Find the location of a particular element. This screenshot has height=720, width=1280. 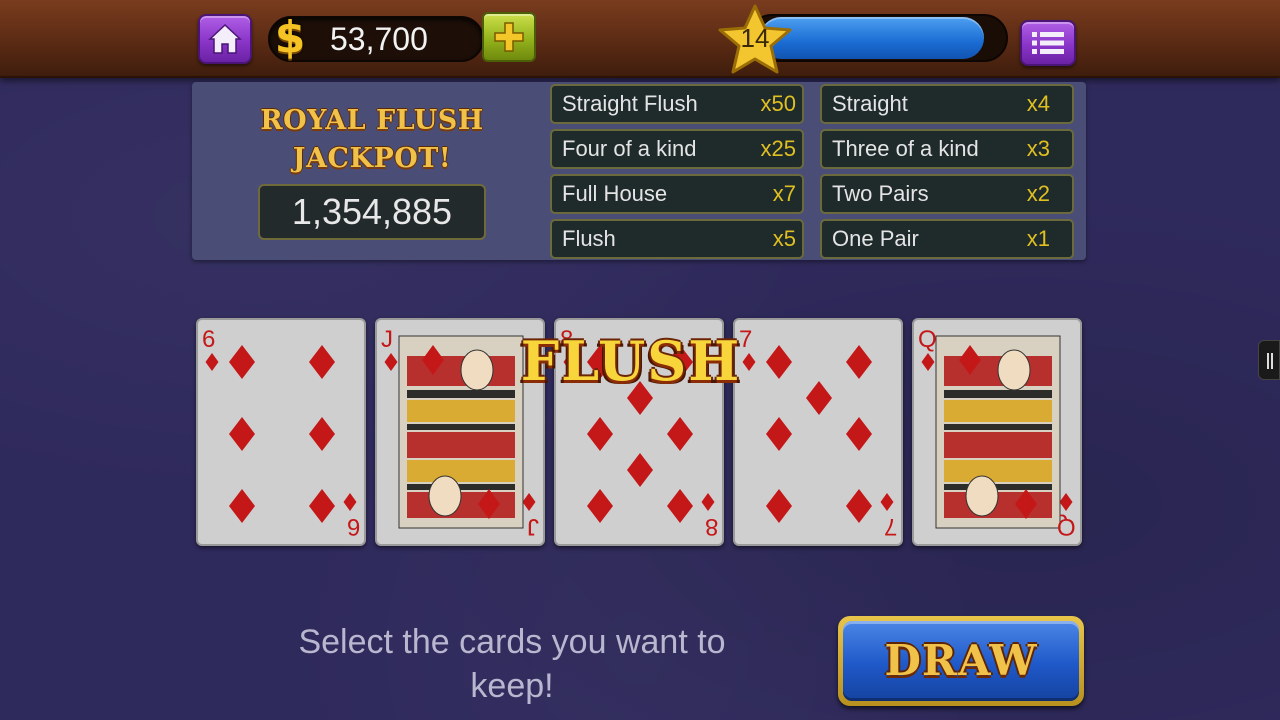

playing-card-queen-diamonds: Q Q is located at coordinates (997, 432).